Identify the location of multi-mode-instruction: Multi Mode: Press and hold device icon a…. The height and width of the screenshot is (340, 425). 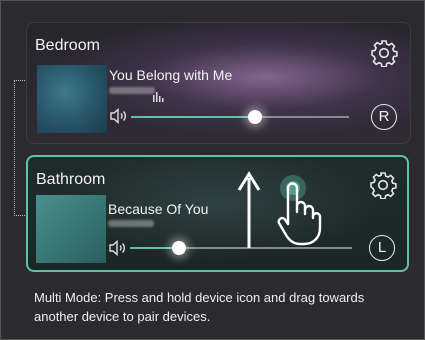
(199, 307).